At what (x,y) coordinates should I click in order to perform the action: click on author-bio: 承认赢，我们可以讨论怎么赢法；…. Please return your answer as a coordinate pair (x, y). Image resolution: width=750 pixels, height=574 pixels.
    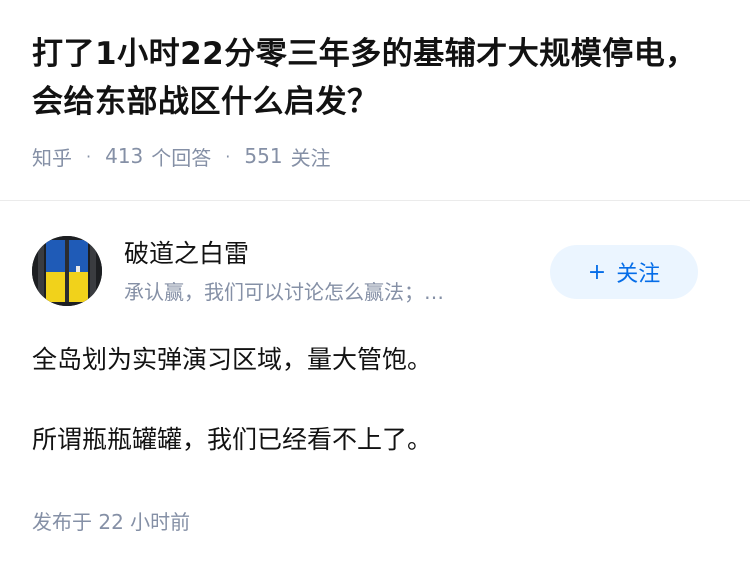
    Looking at the image, I should click on (284, 292).